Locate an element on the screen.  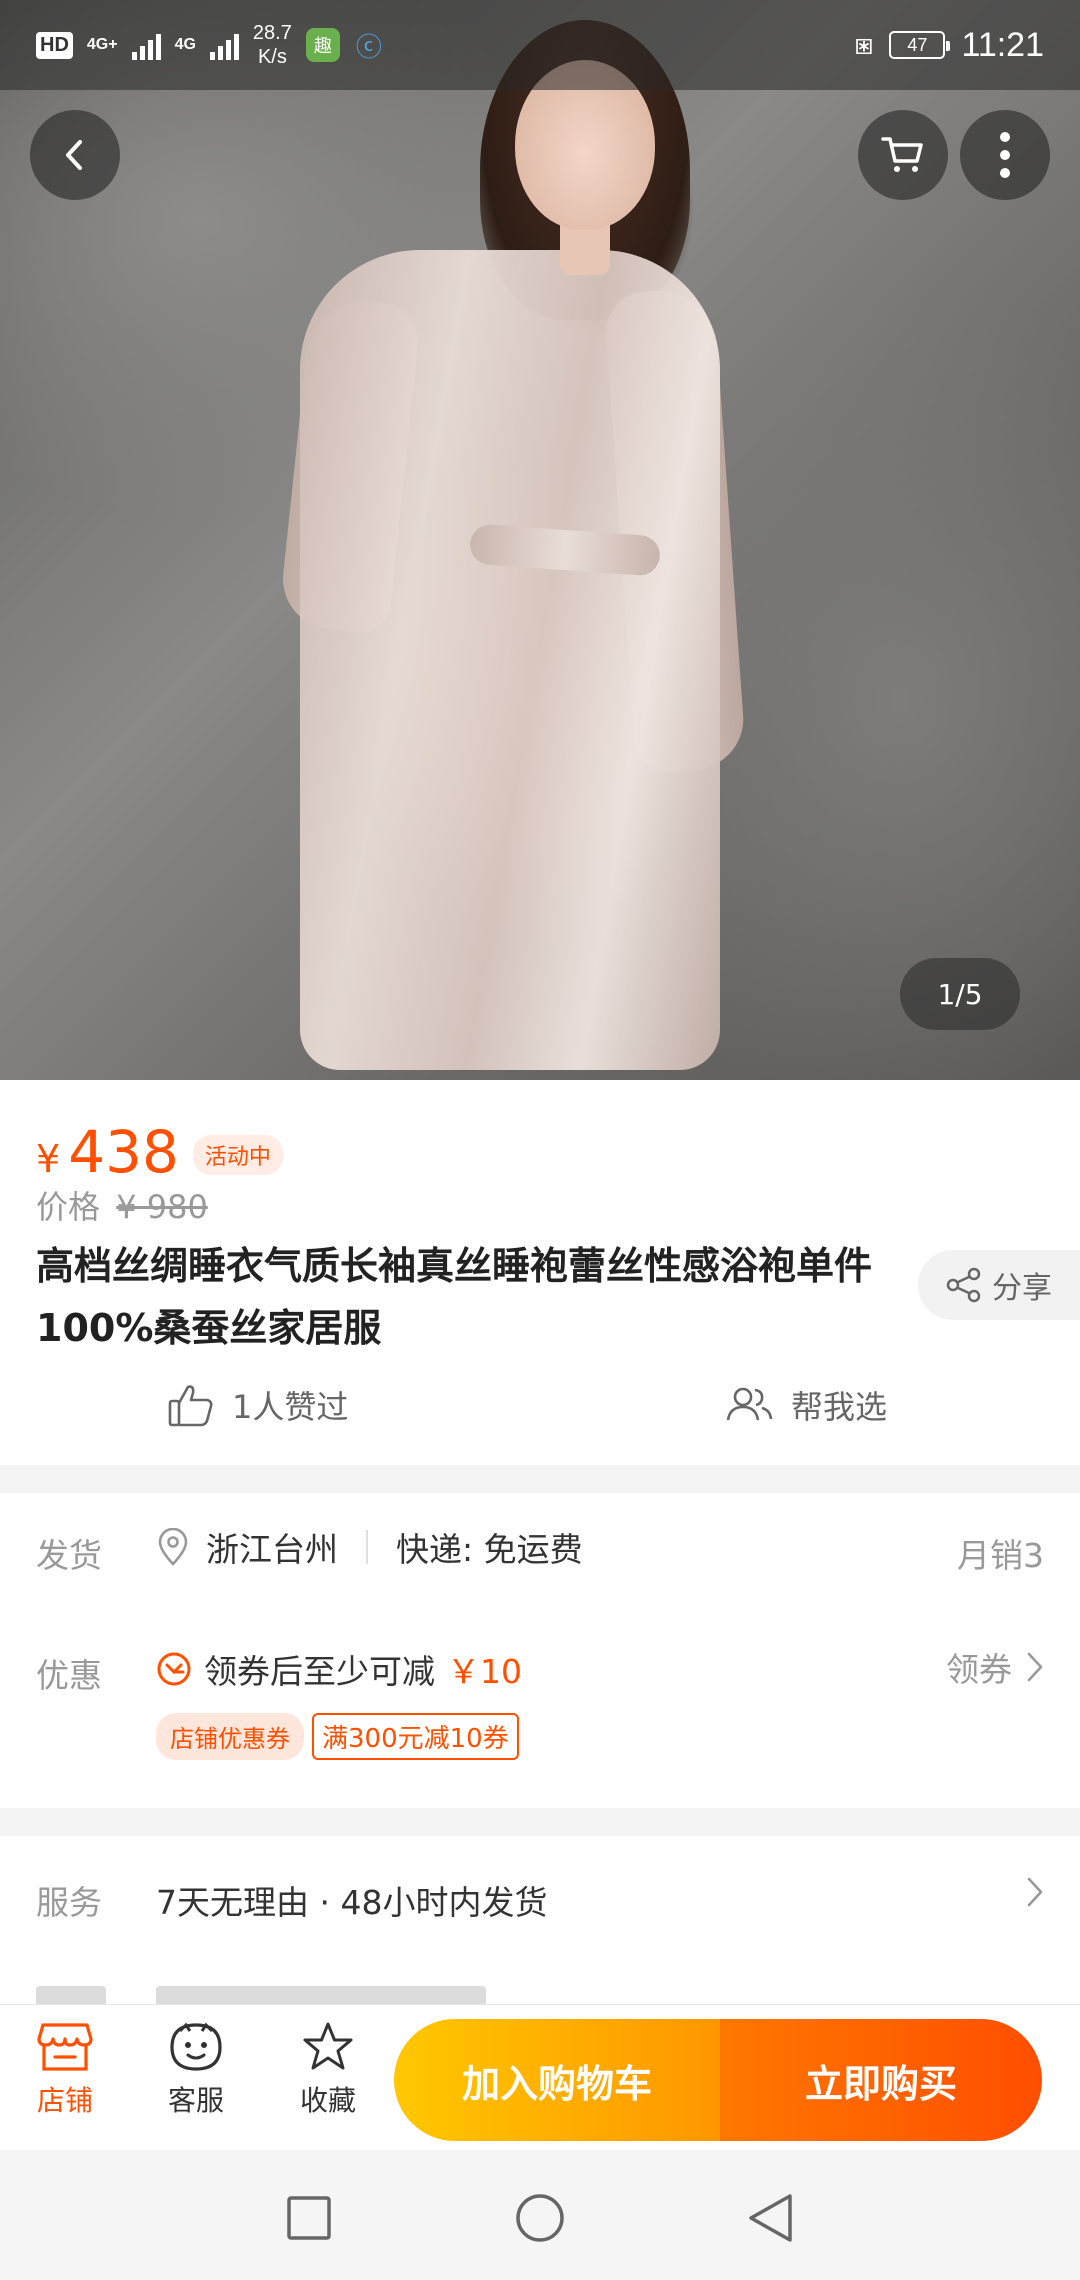
vibrate-icon: ⧆ is located at coordinates (864, 44).